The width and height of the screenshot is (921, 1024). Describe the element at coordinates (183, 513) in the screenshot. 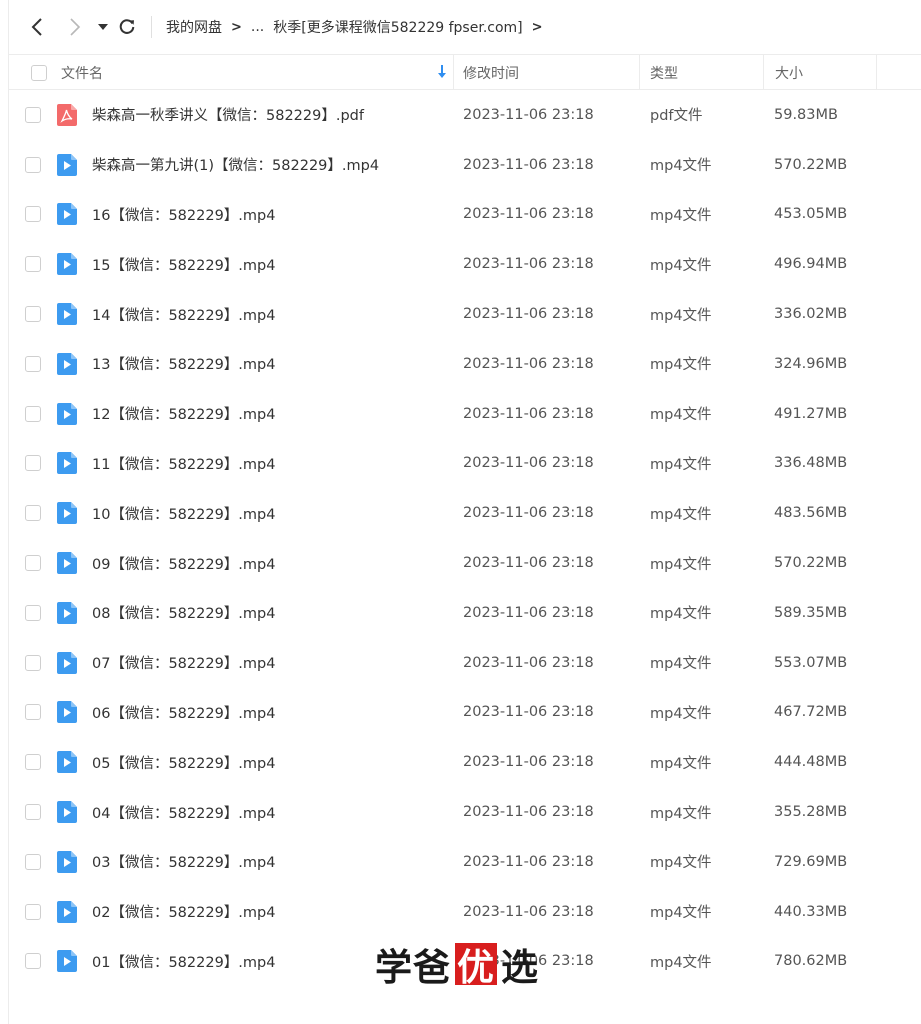

I see `file-name: 10【微信：582229】.mp4` at that location.